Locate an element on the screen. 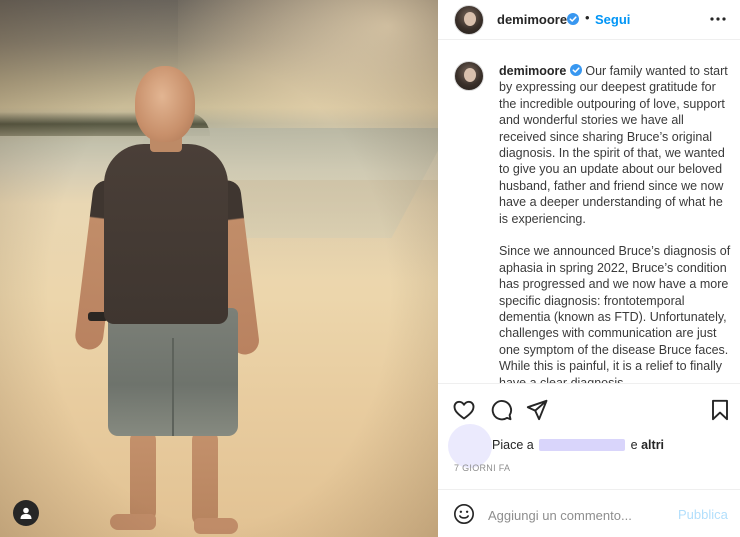  post-timestamp: 7 GIORNI FA is located at coordinates (482, 468).